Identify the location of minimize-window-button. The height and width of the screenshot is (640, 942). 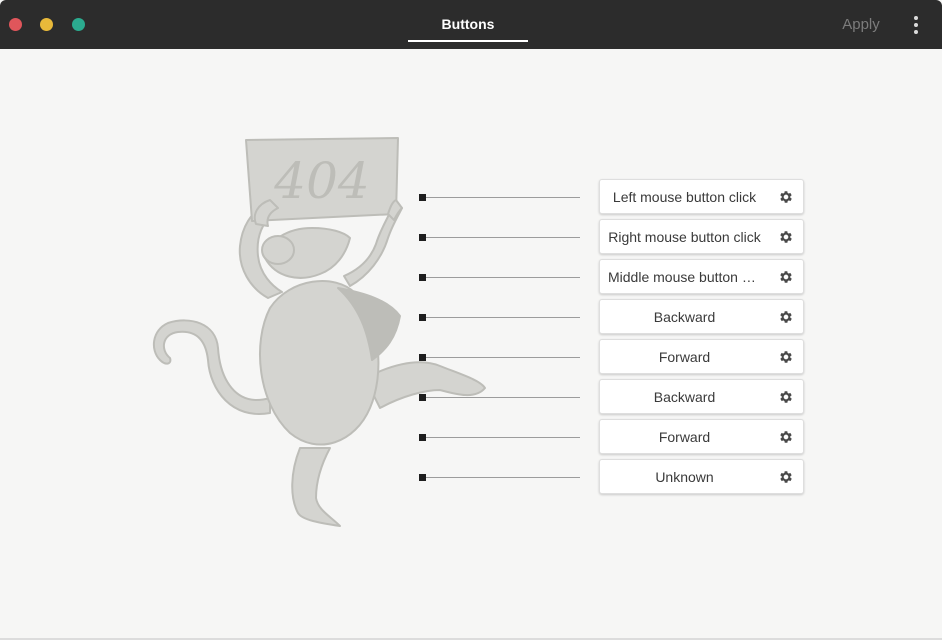
(46, 24).